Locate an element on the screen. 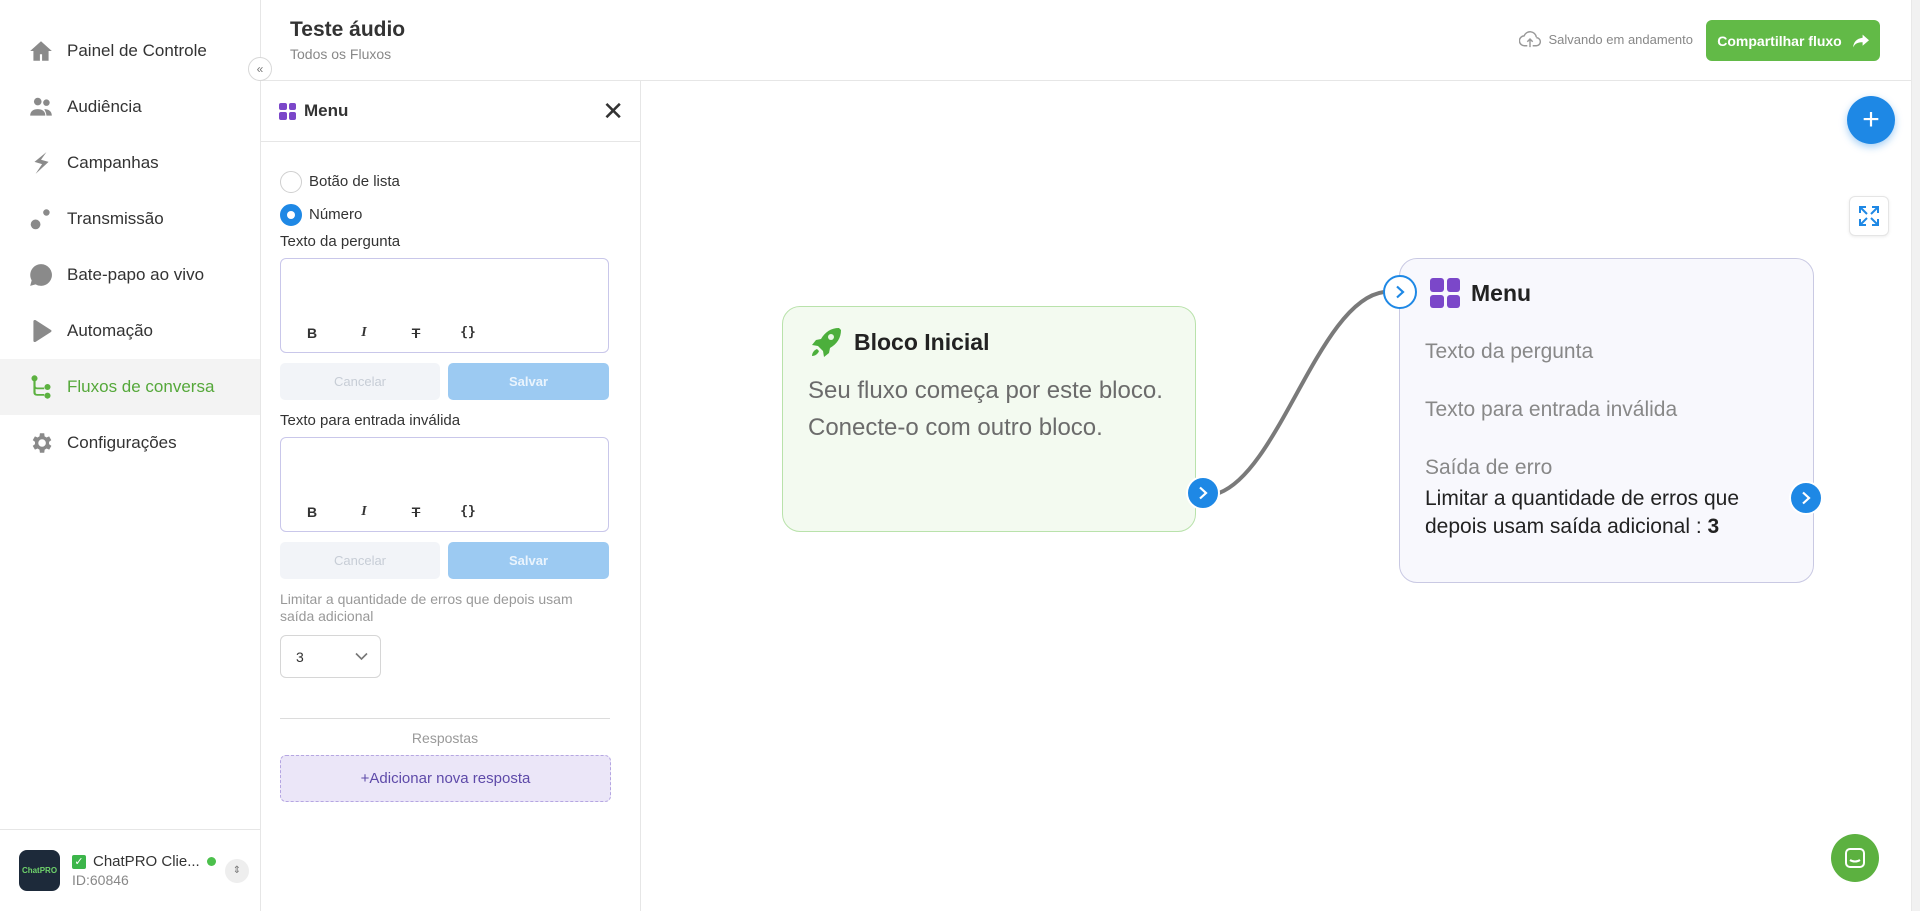  start-block-title: Bloco Inicial is located at coordinates (922, 341).